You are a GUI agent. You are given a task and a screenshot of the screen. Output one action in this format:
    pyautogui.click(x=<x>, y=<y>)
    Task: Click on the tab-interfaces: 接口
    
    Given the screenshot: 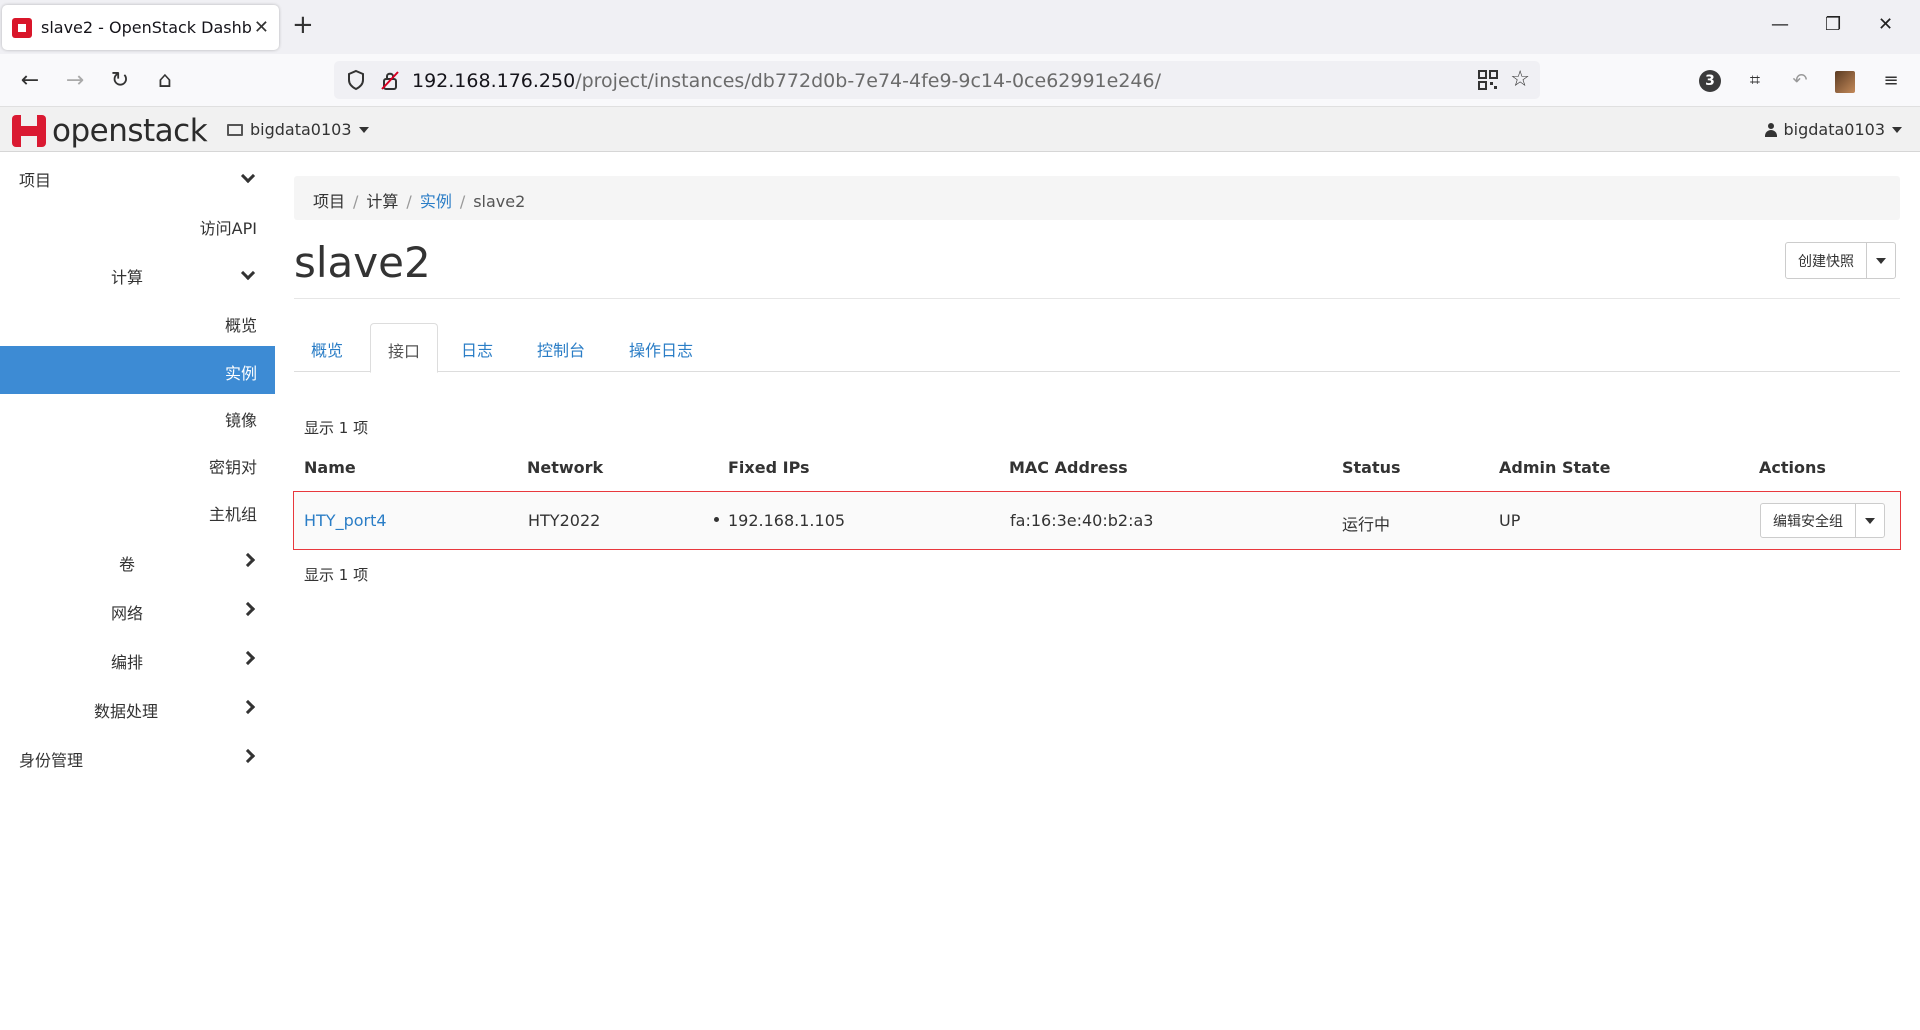 What is the action you would take?
    pyautogui.click(x=404, y=348)
    